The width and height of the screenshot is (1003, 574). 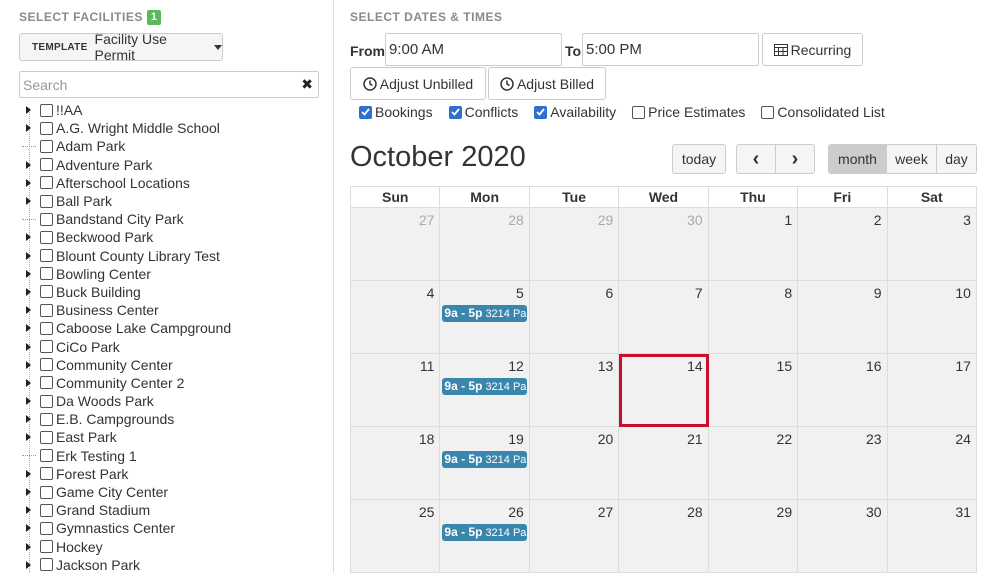 I want to click on facility-tree-item: CiCo Park, so click(x=178, y=346).